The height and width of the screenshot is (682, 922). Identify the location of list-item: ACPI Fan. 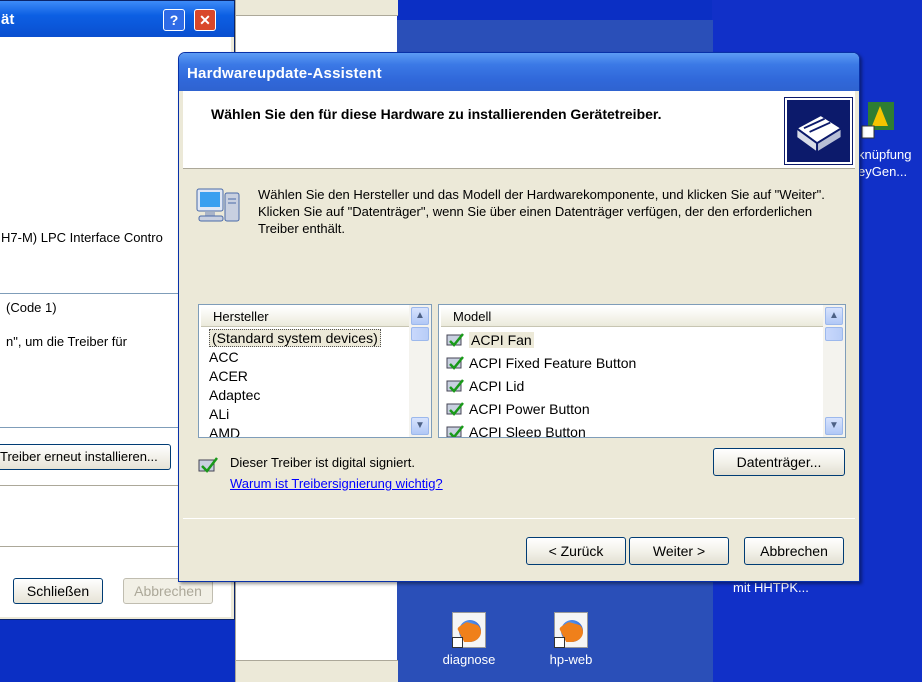
(537, 340).